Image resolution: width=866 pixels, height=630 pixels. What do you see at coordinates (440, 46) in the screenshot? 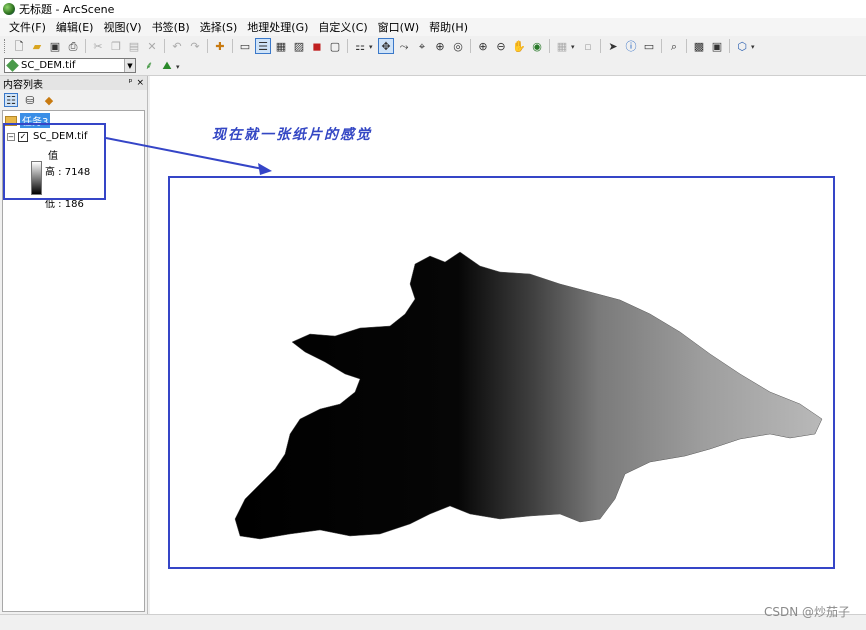
I see `zoom-to-target-icon: ⊕` at bounding box center [440, 46].